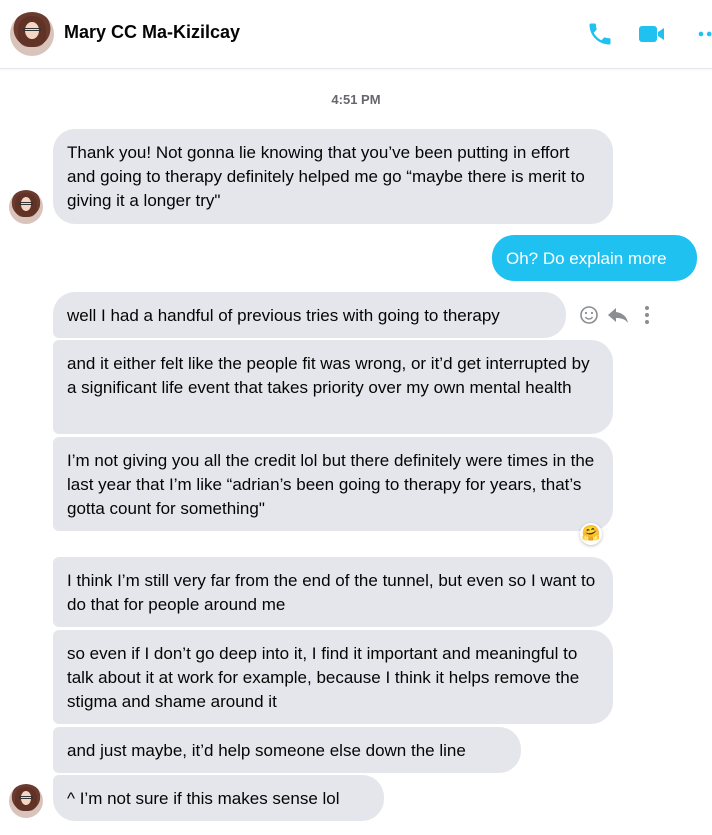 The image size is (712, 835). What do you see at coordinates (356, 34) in the screenshot?
I see `conversation-header: Mary CC Ma-Kizilcay` at bounding box center [356, 34].